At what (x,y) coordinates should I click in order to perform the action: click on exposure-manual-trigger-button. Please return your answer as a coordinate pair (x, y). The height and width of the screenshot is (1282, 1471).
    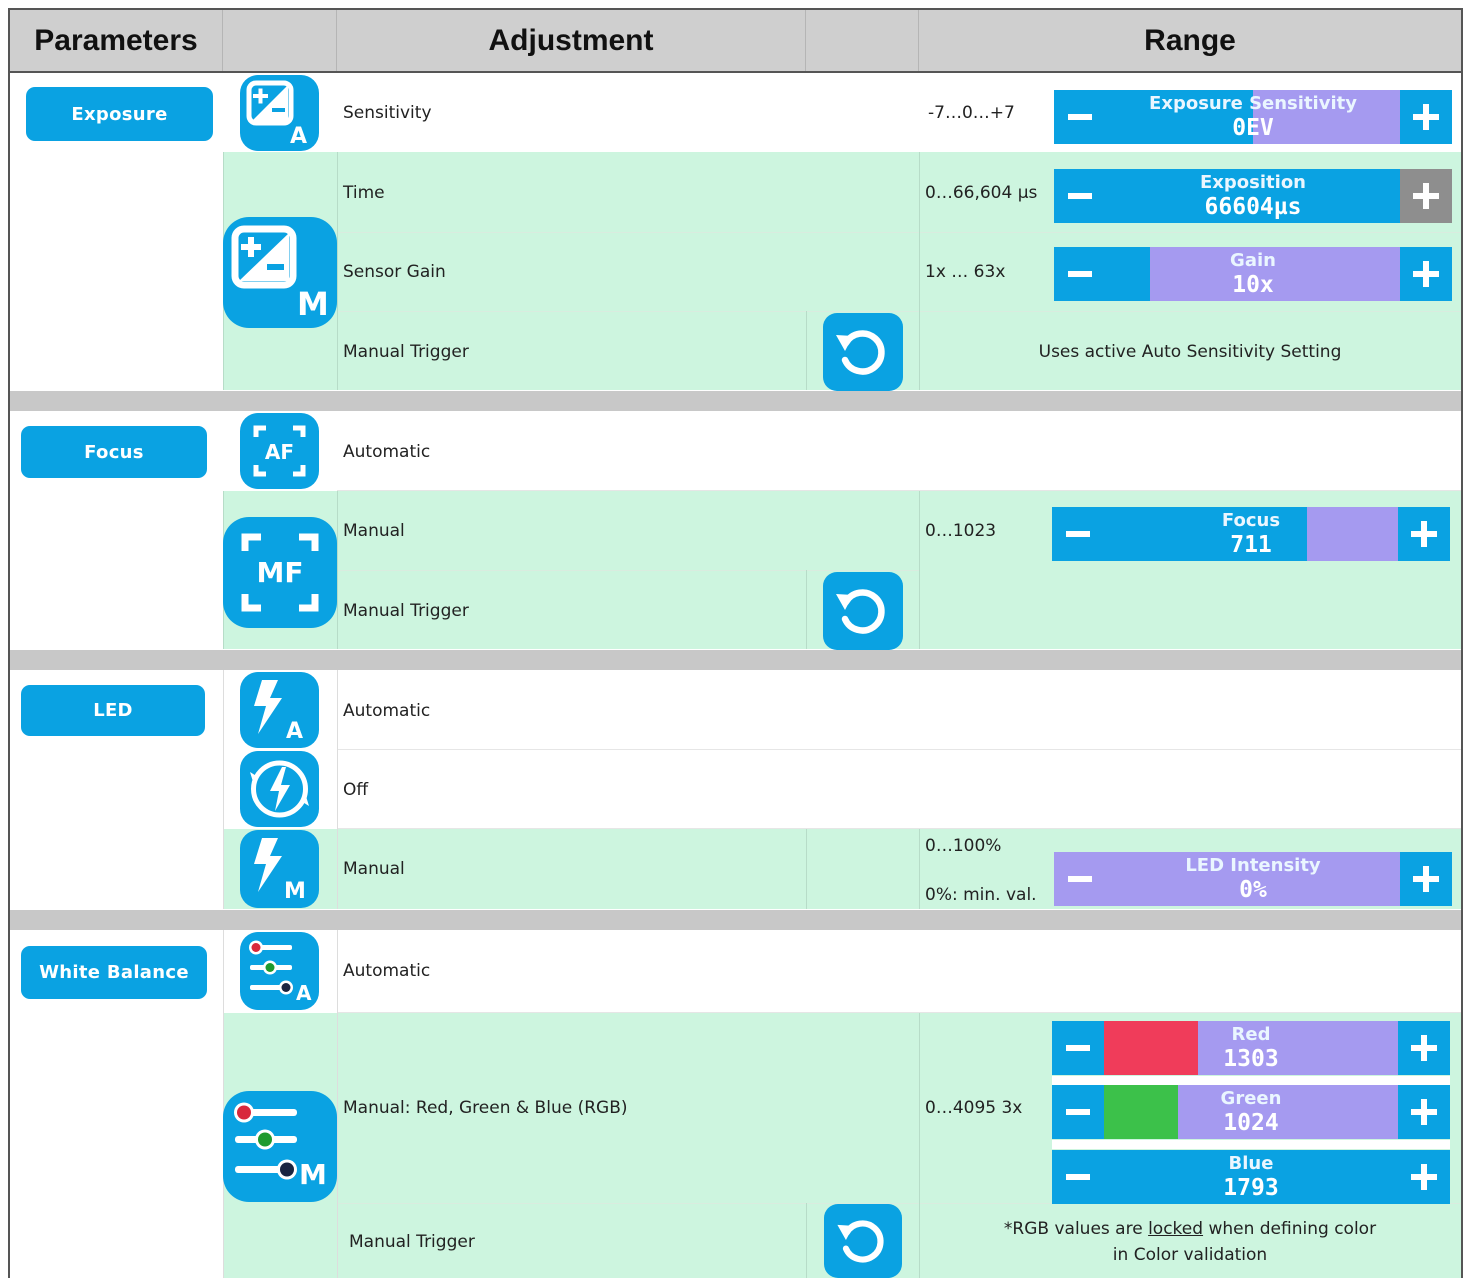
    Looking at the image, I should click on (863, 352).